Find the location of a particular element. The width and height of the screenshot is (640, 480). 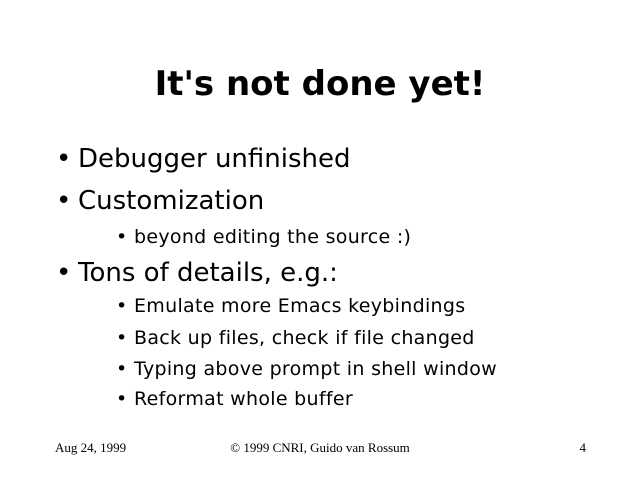

sub-bullet-item: • Back up files, check if file changed is located at coordinates (295, 338).